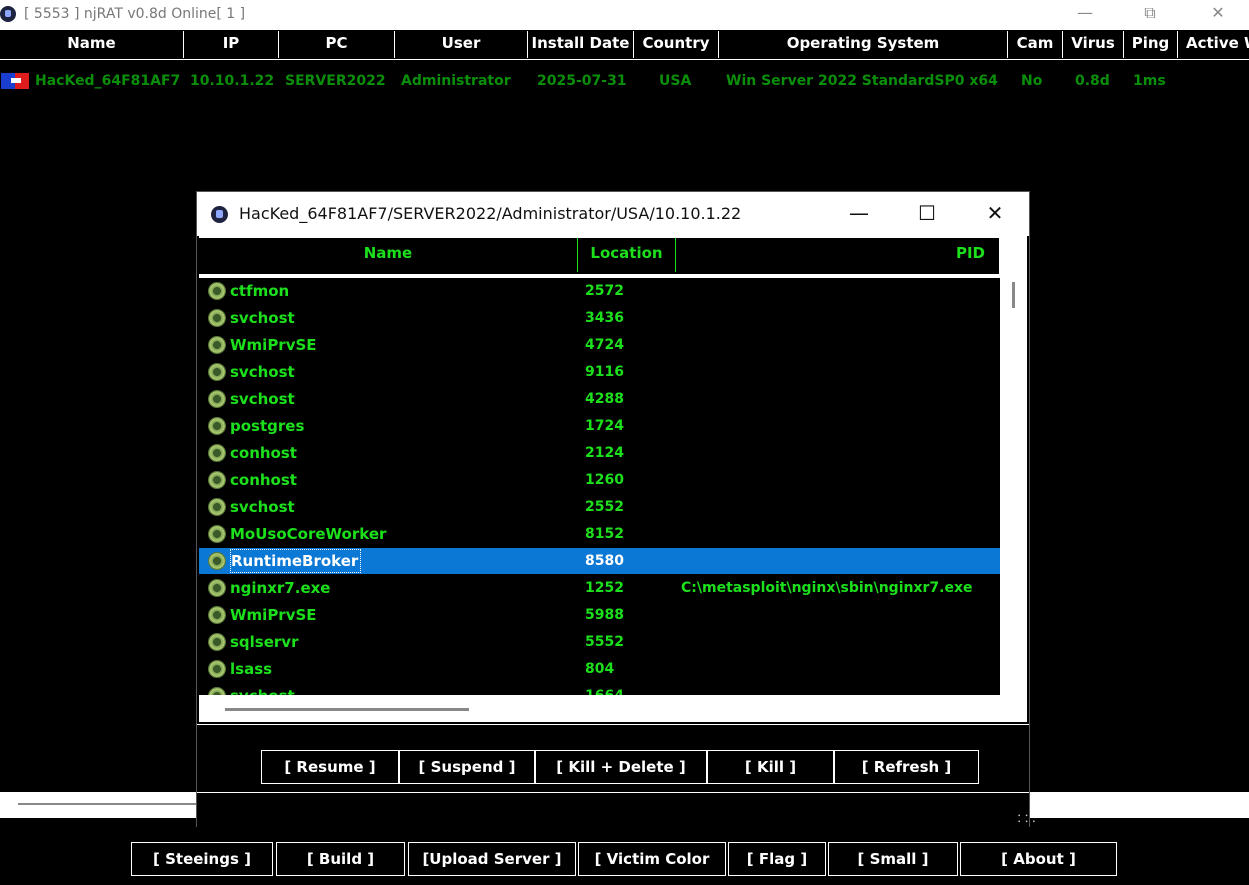 The height and width of the screenshot is (885, 1249). Describe the element at coordinates (624, 15) in the screenshot. I see `main-titlebar: [ 5553 ] njRAT v0.8d Online[ 1 ] — ⧉ ✕` at that location.